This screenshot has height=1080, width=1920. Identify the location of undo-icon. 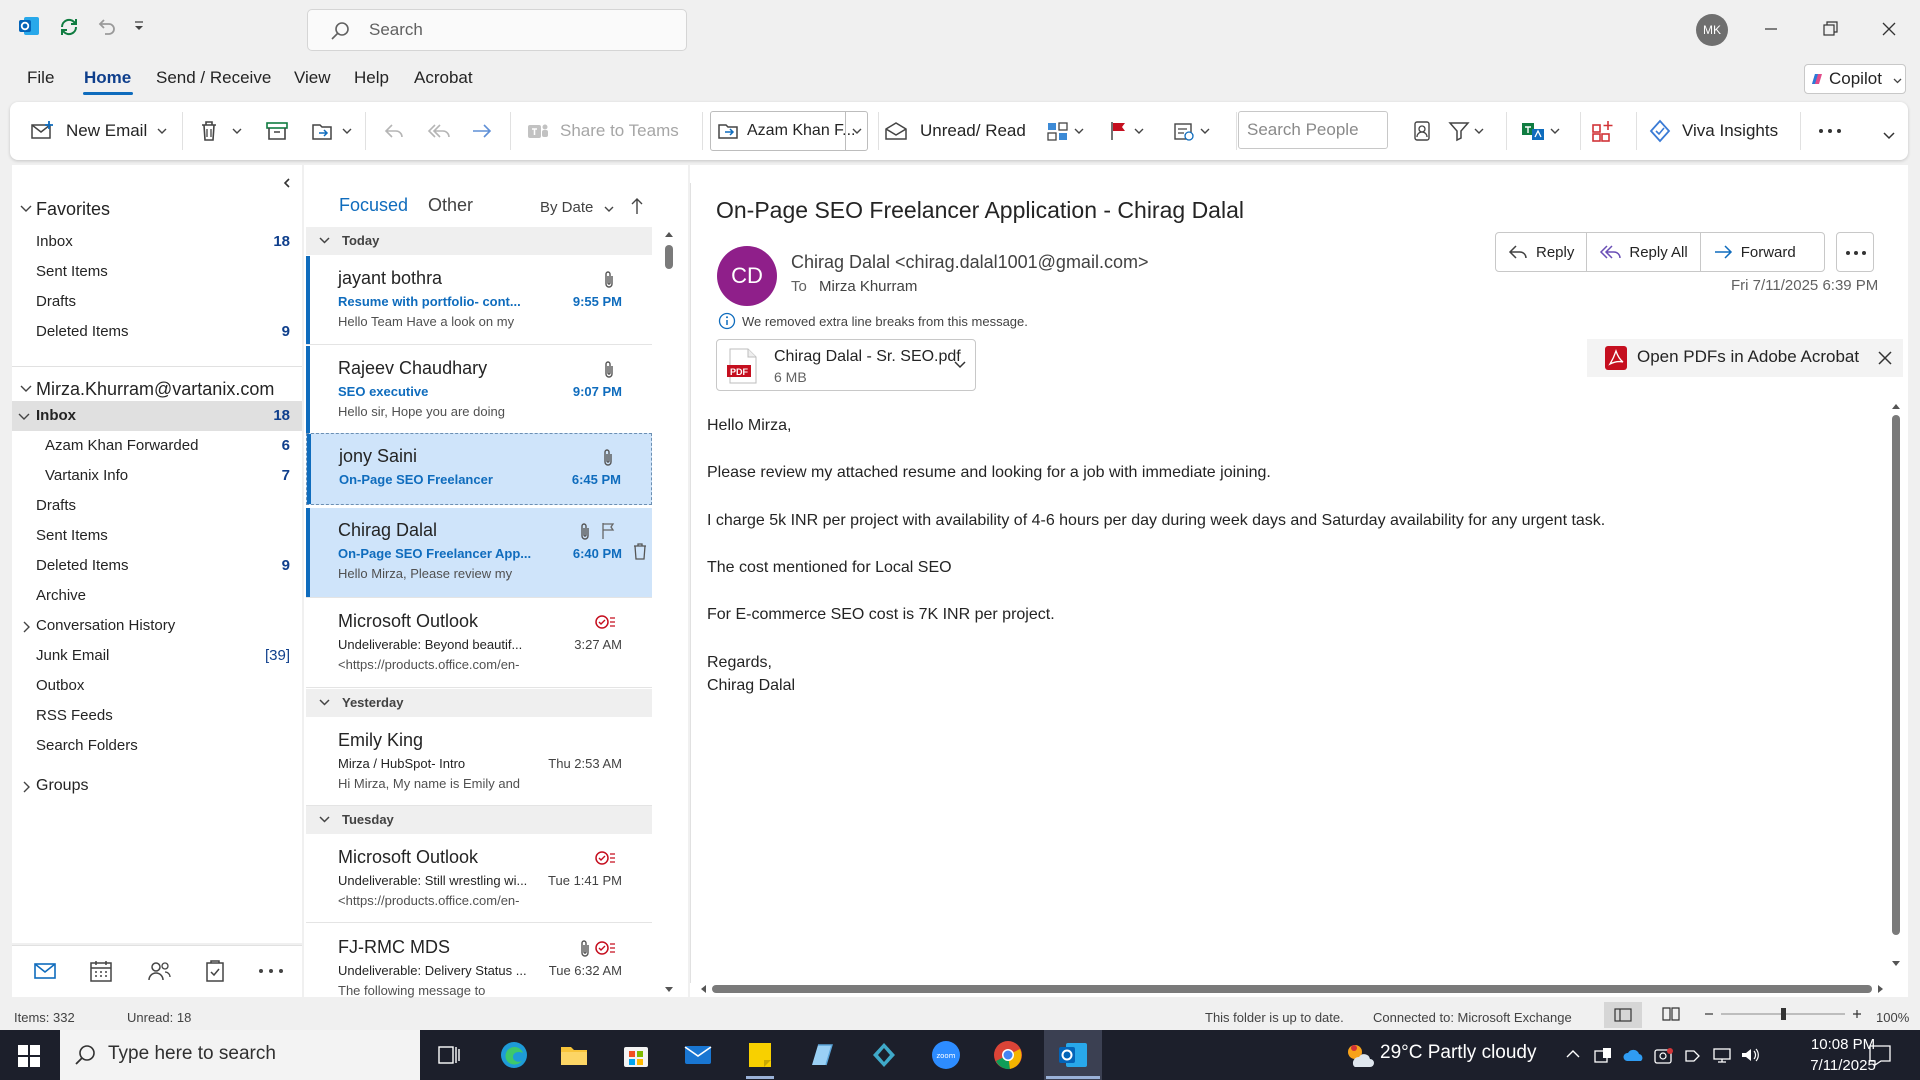
(106, 27).